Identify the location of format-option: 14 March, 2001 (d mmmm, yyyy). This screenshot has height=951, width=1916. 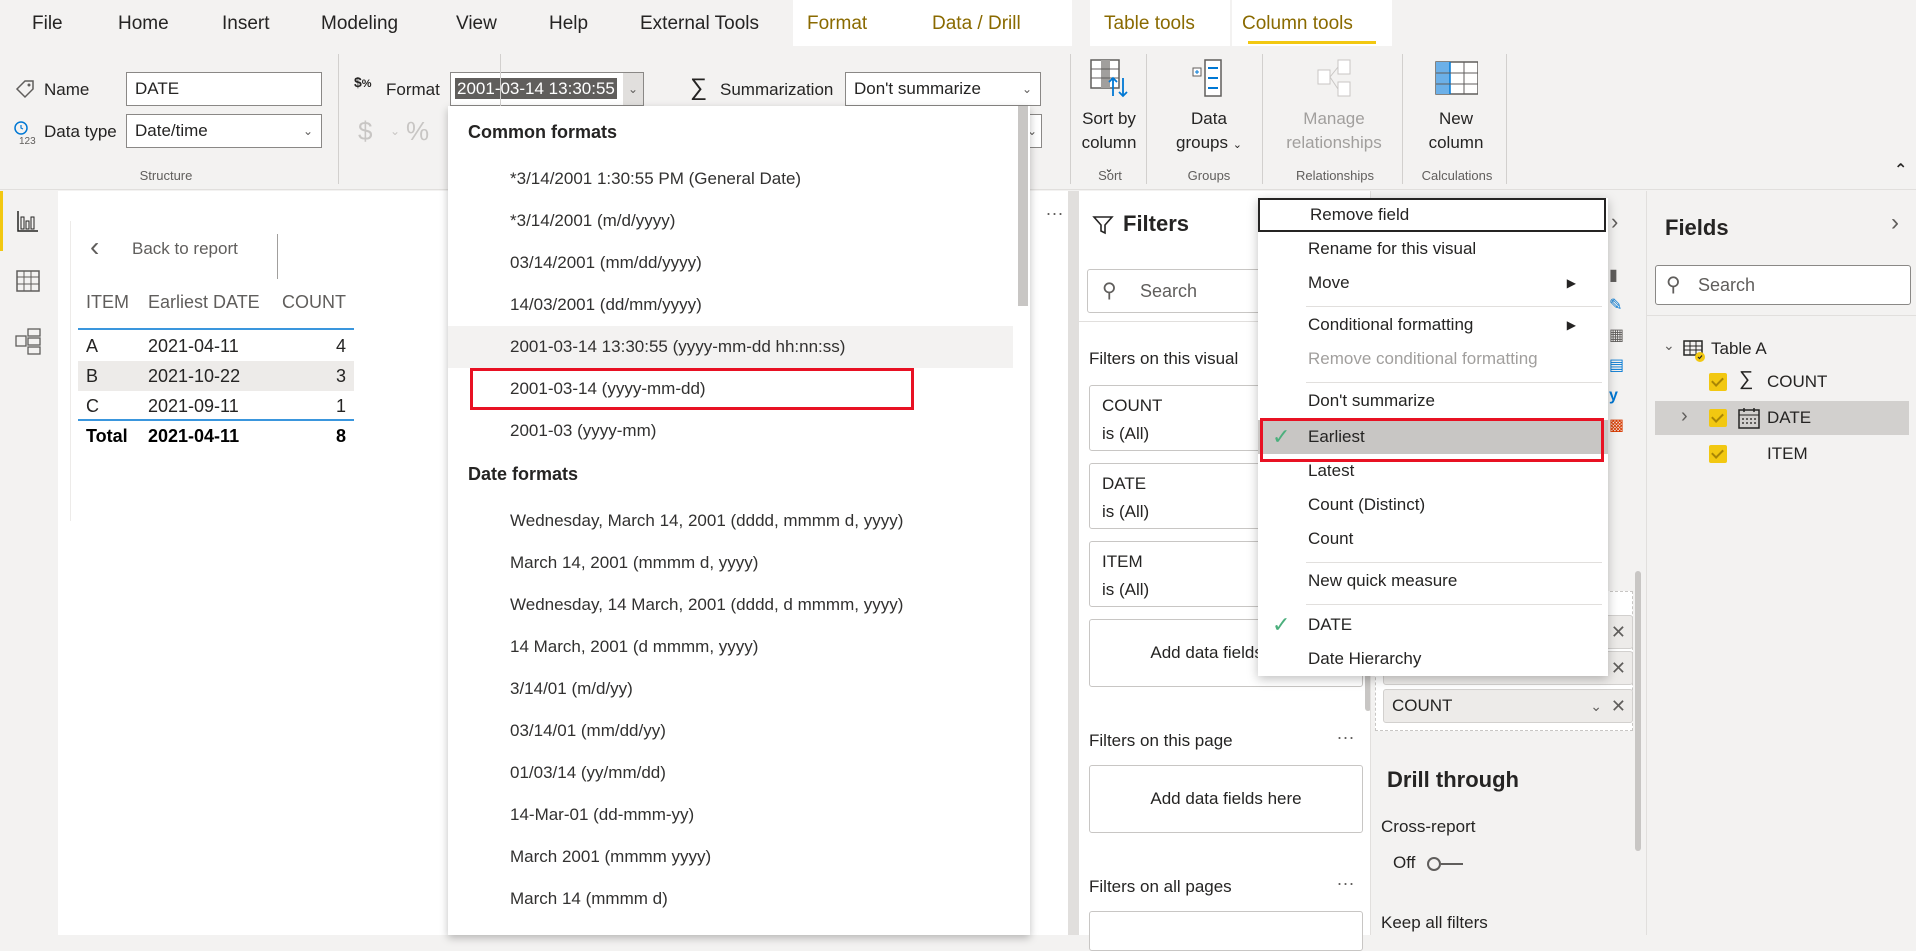
(730, 647).